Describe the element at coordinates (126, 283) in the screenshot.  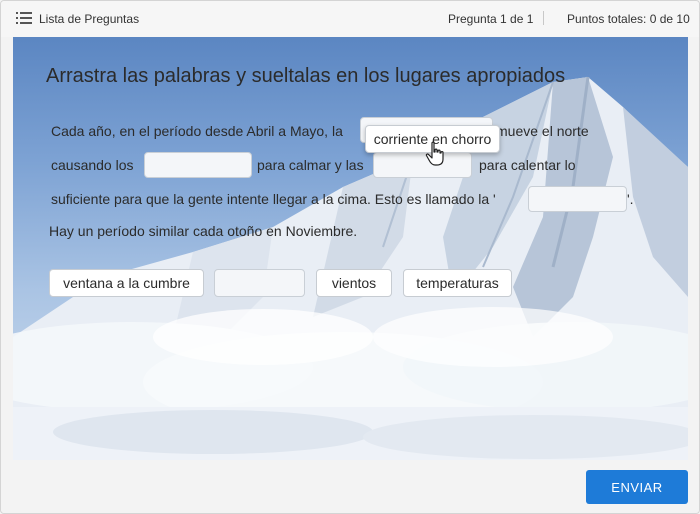
I see `word-chip: ventana a la cumbre` at that location.